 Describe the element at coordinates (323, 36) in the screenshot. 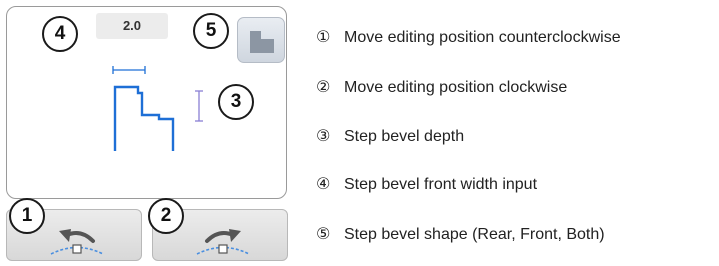

I see `legend-number: ①` at that location.